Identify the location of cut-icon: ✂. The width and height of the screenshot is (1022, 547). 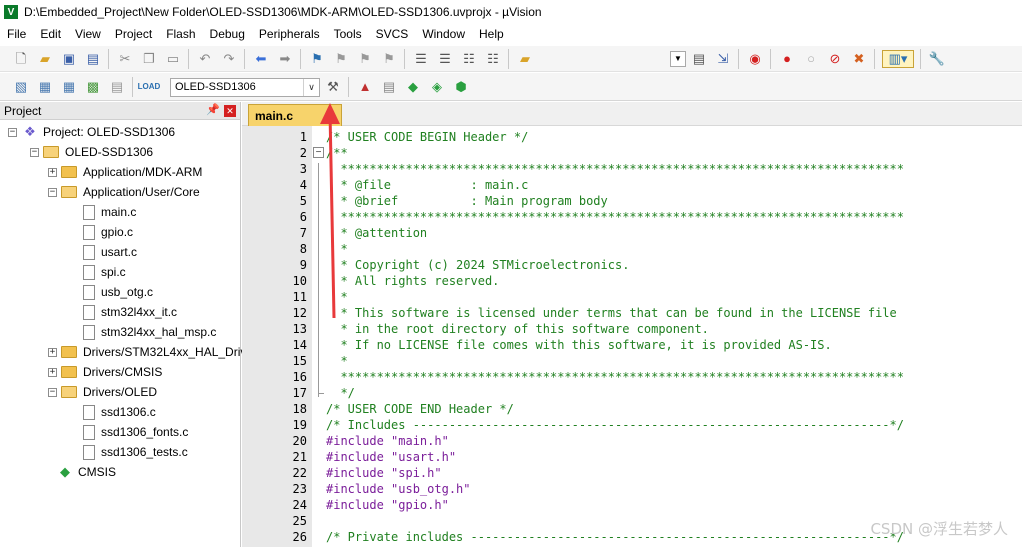
(125, 59).